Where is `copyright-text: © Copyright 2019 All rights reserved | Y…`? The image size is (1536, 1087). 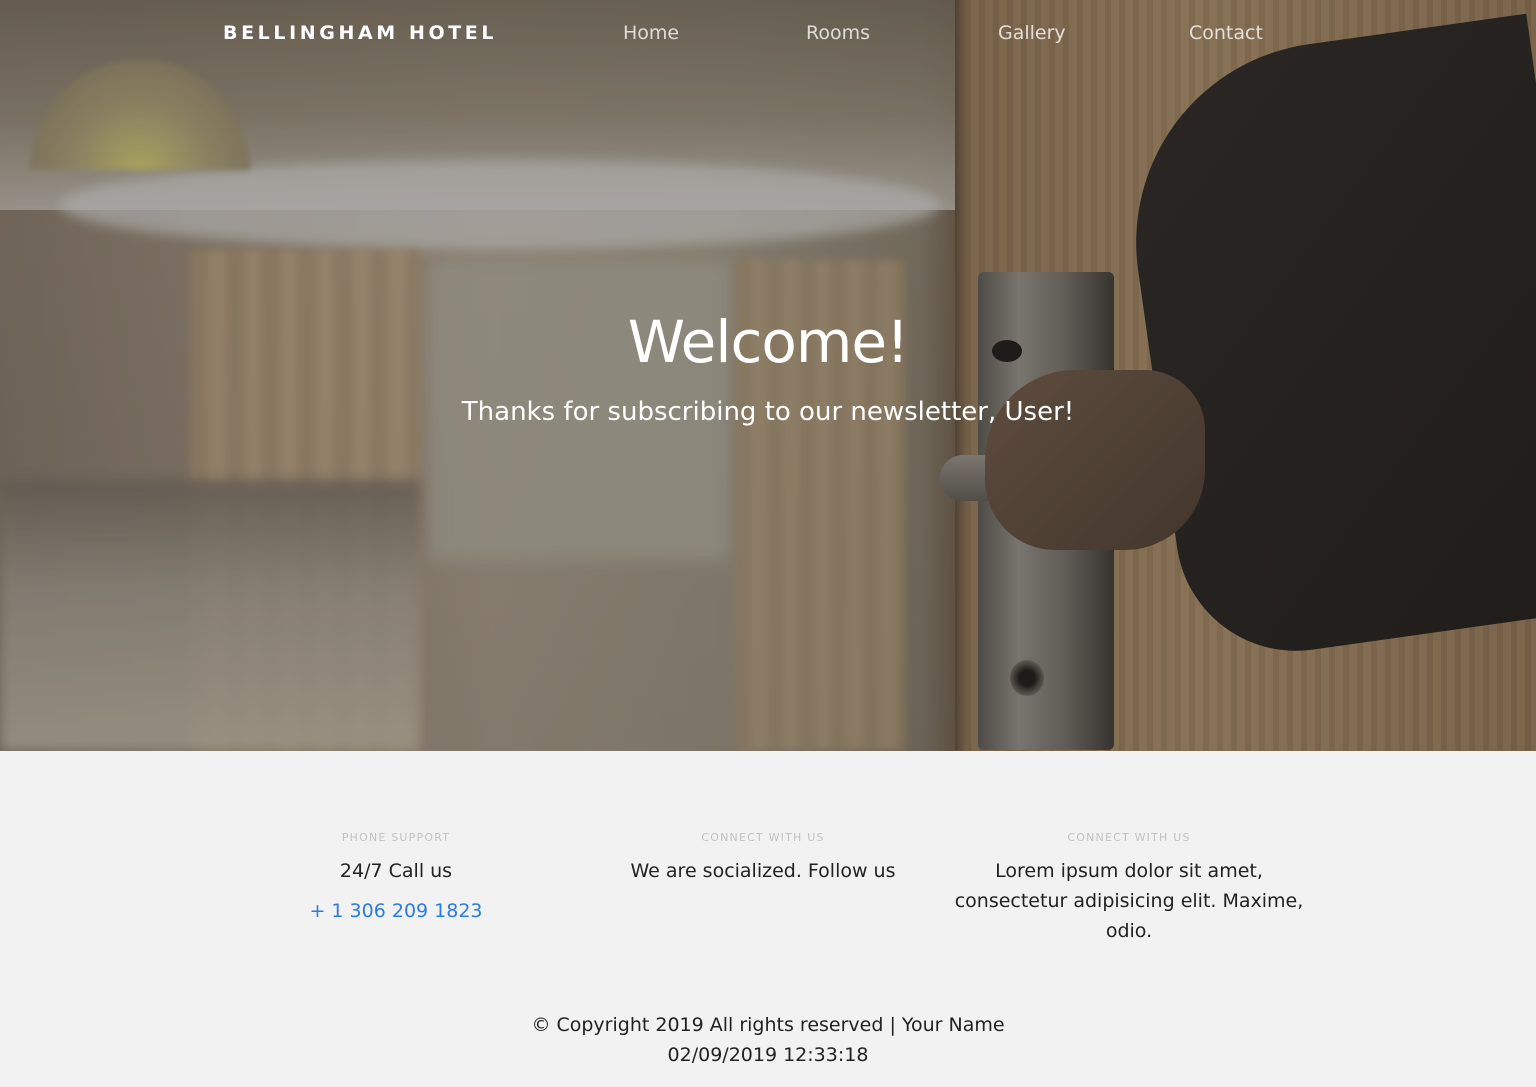
copyright-text: © Copyright 2019 All rights reserved | Y… is located at coordinates (768, 1025).